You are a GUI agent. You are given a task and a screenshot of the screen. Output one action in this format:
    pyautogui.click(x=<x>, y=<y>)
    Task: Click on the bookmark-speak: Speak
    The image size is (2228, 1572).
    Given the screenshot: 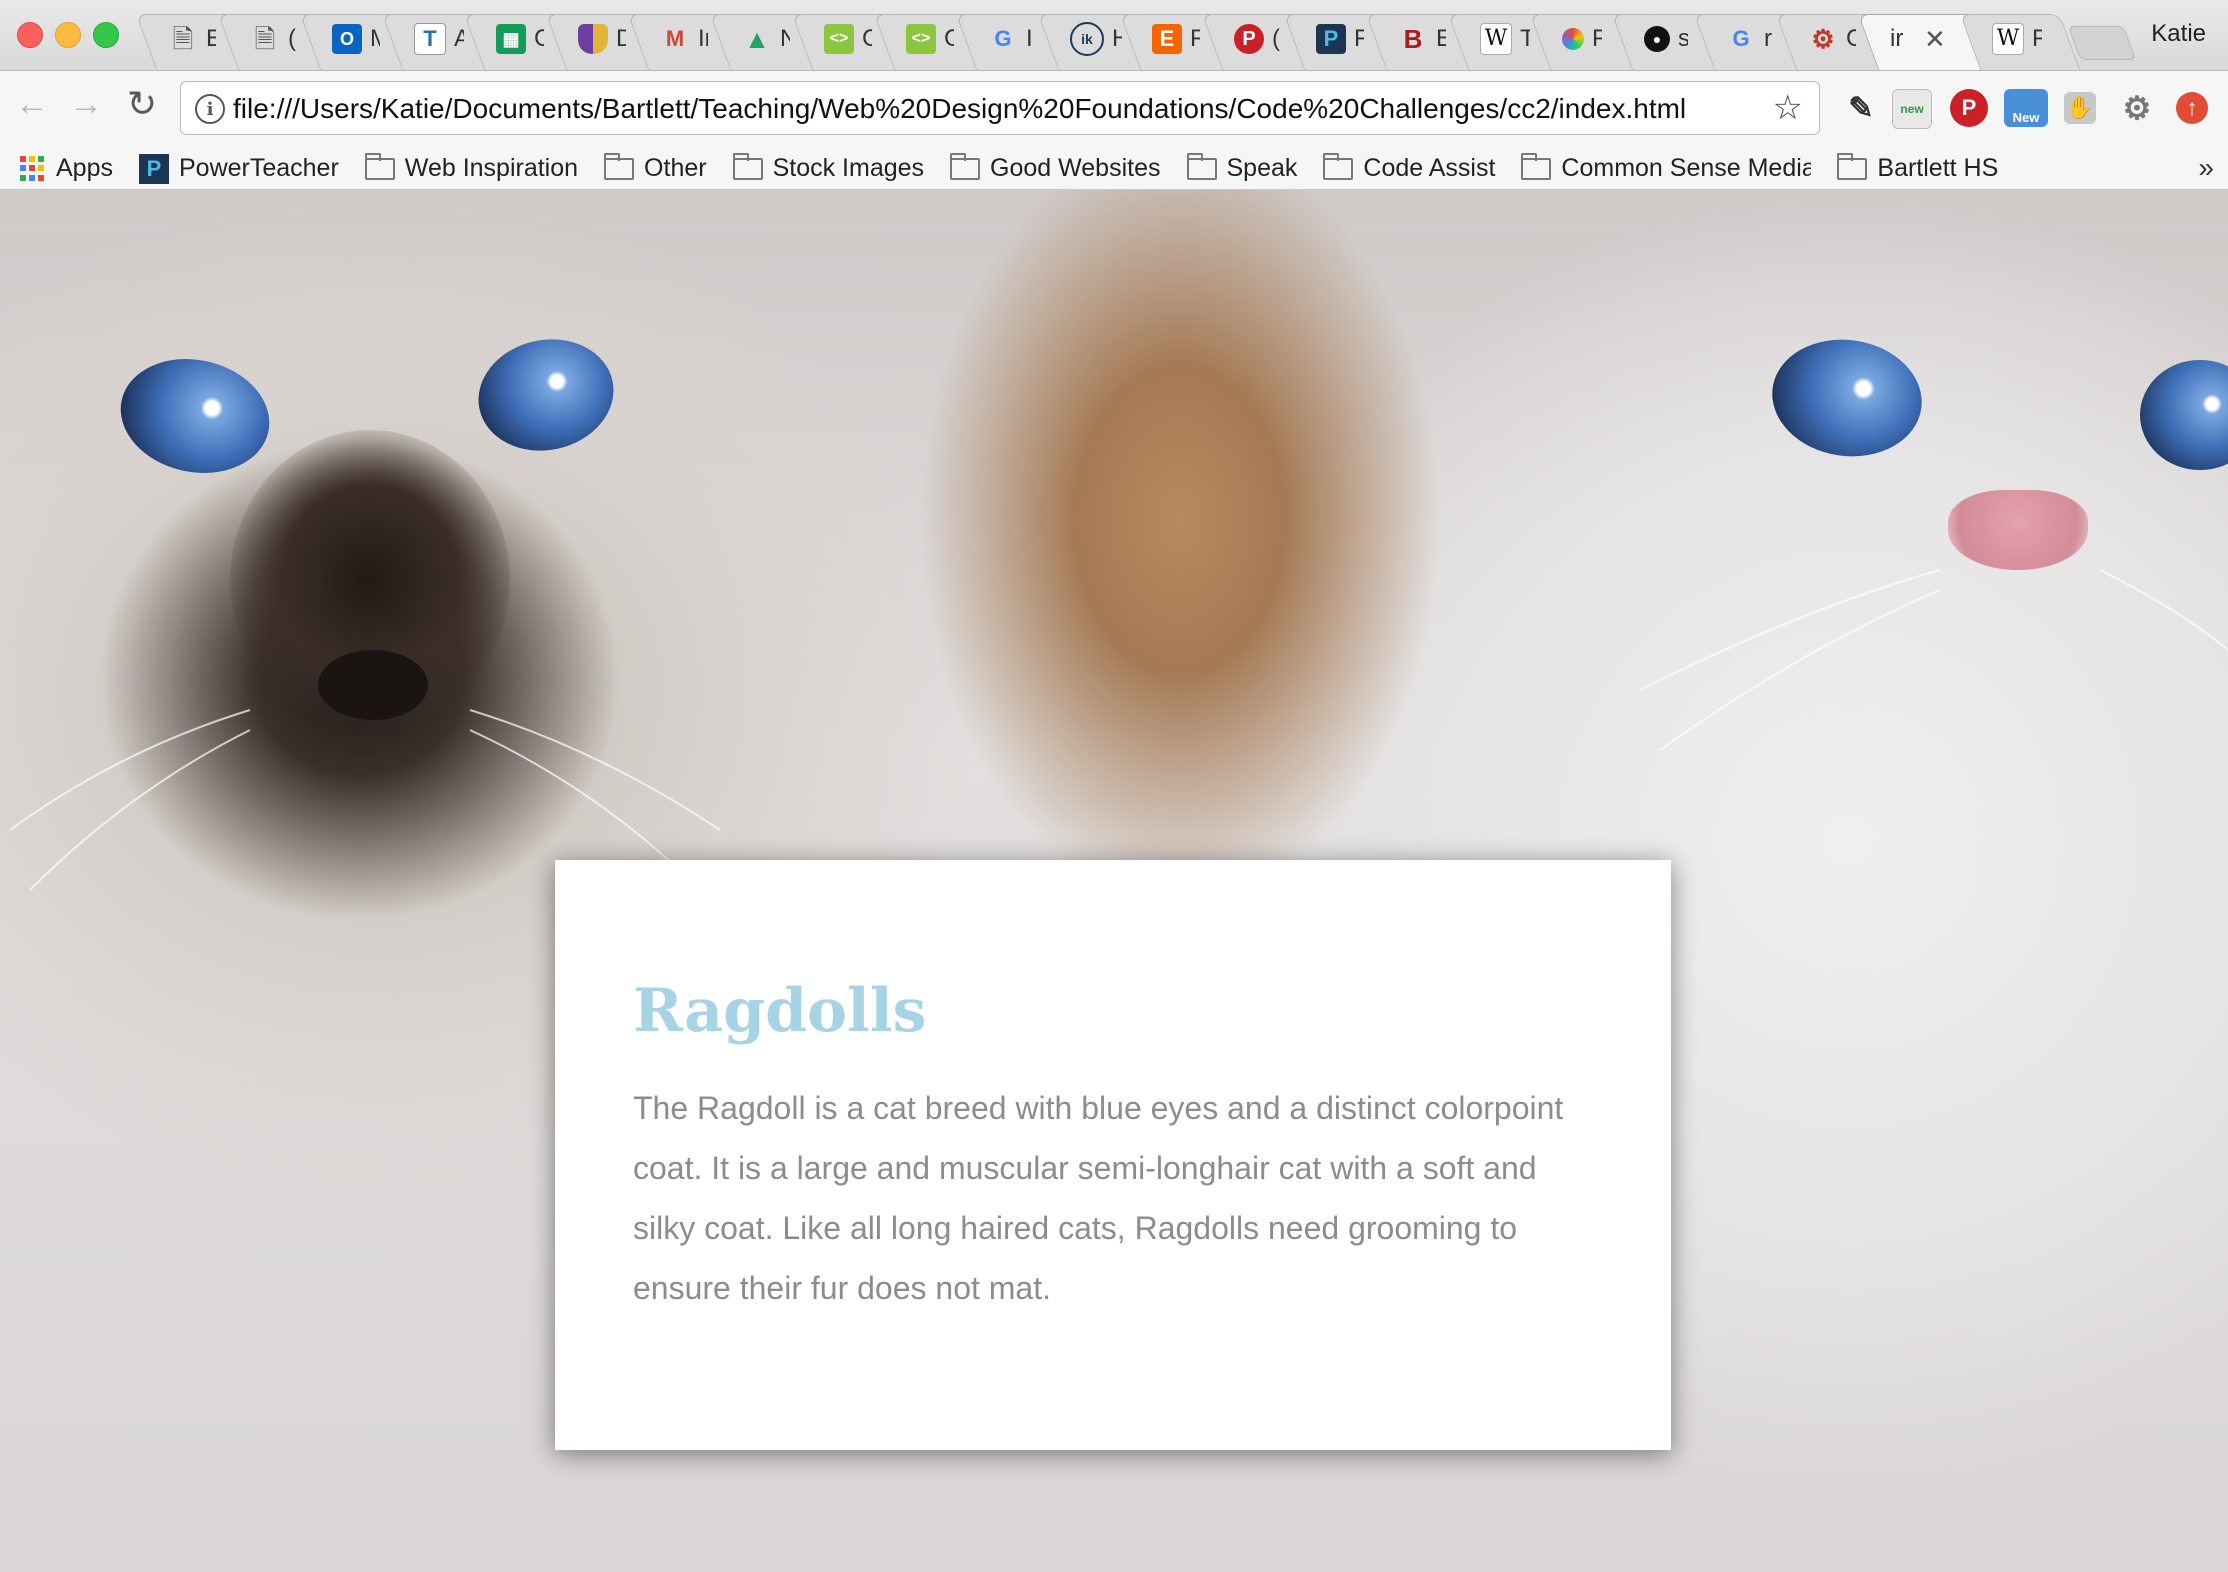 What is the action you would take?
    pyautogui.click(x=1242, y=167)
    